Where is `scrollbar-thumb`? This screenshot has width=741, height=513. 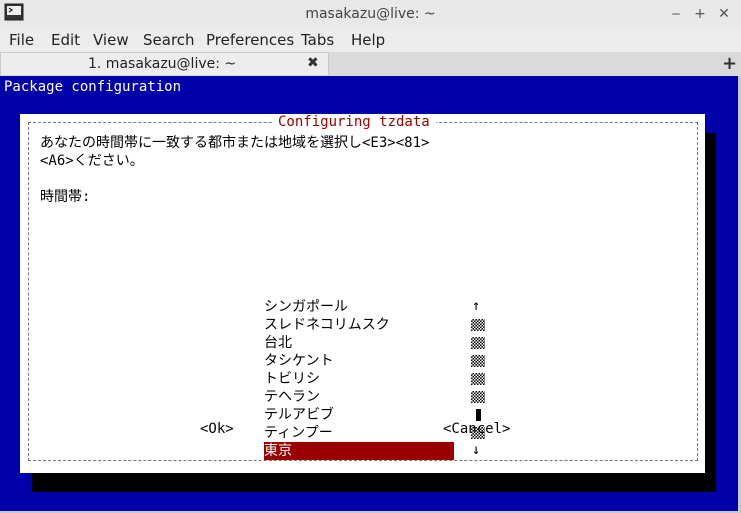 scrollbar-thumb is located at coordinates (478, 415).